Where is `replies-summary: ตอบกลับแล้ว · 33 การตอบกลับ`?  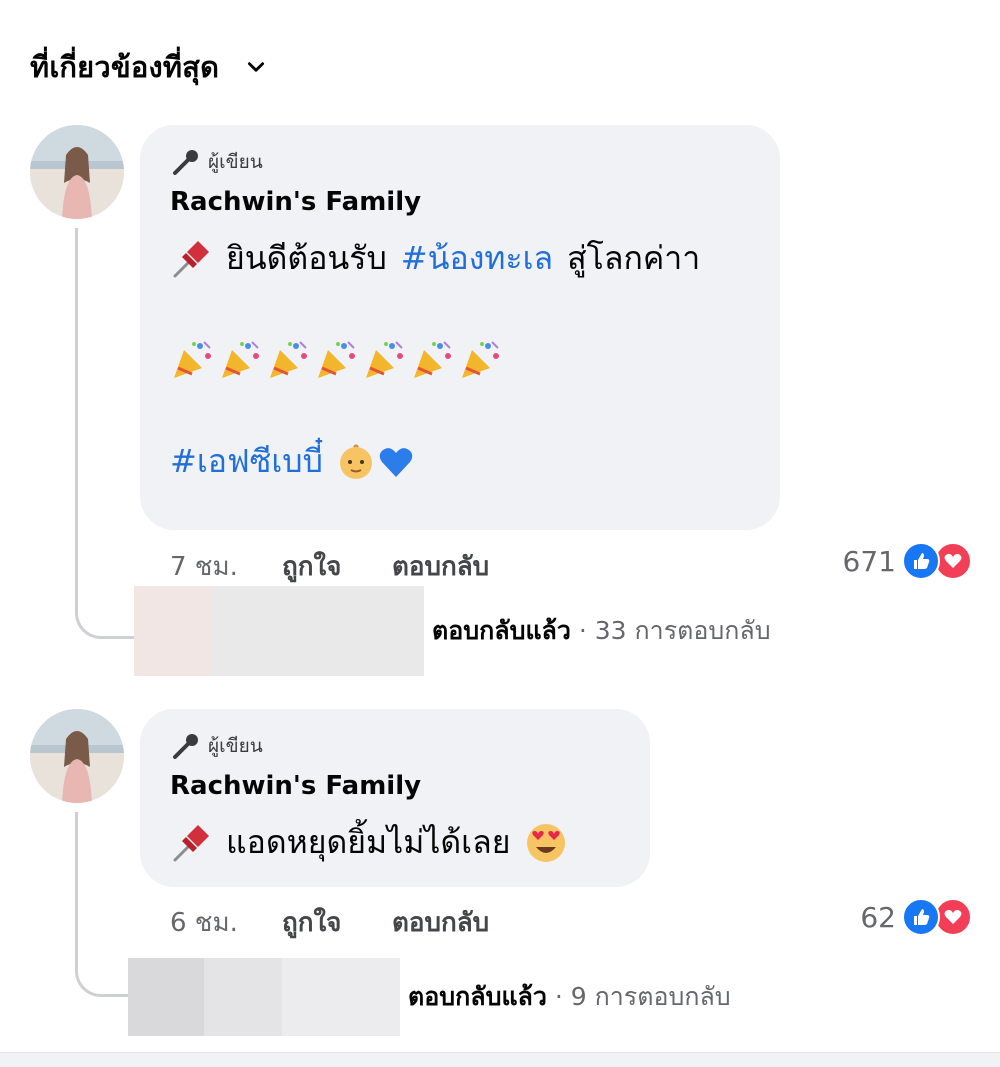
replies-summary: ตอบกลับแล้ว · 33 การตอบกลับ is located at coordinates (601, 631).